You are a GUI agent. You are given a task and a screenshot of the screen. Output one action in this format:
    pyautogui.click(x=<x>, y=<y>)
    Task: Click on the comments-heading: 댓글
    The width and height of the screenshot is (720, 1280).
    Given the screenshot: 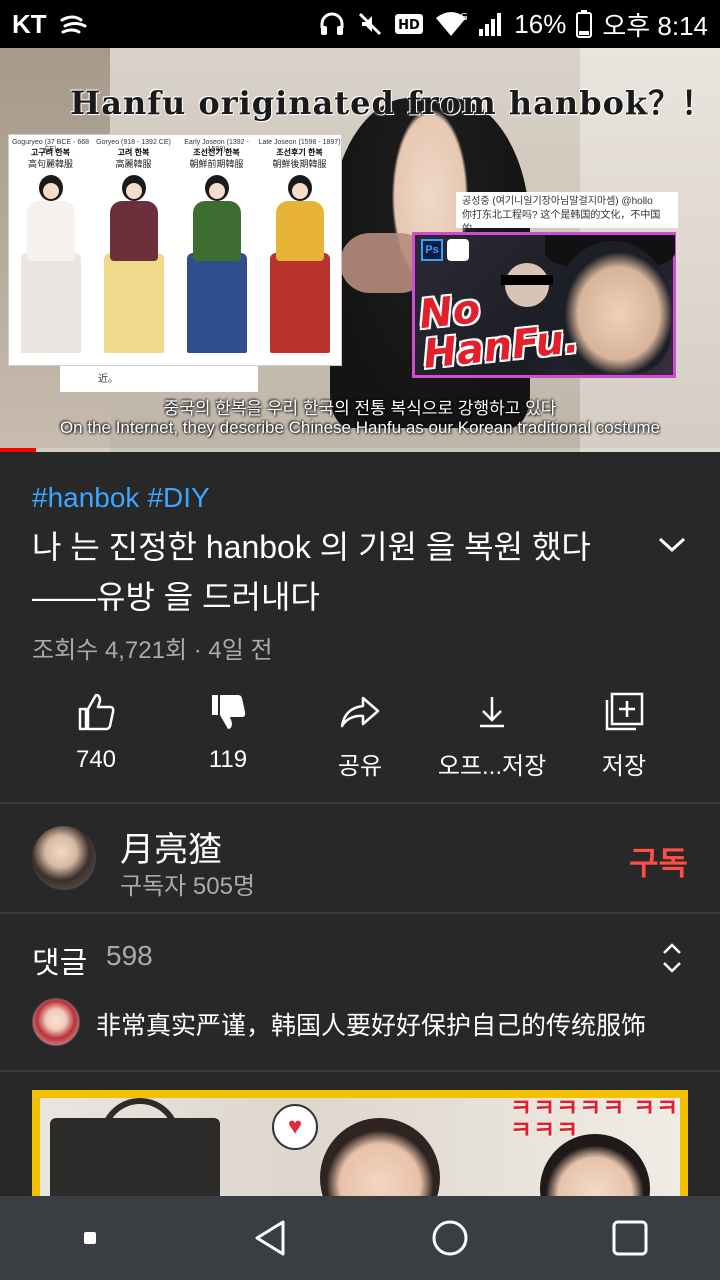 What is the action you would take?
    pyautogui.click(x=60, y=963)
    